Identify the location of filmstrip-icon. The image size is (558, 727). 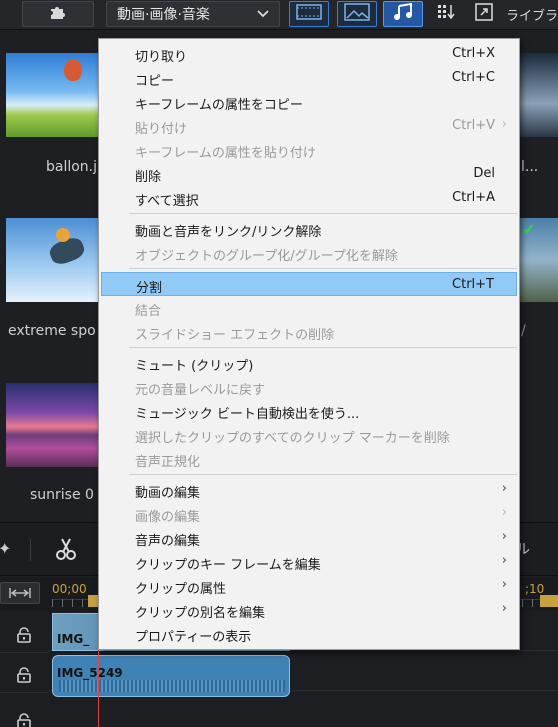
(309, 14).